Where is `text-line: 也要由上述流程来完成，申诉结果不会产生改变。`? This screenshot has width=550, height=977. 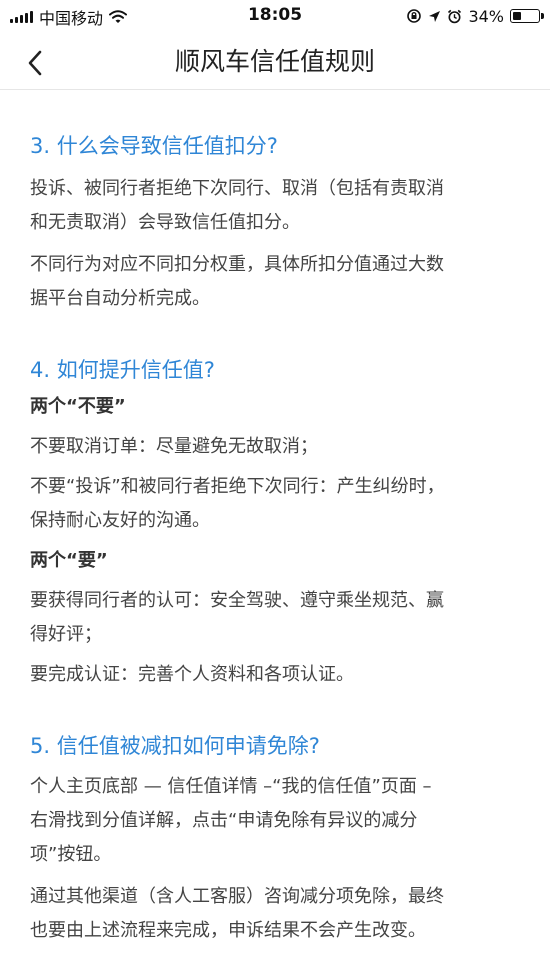
text-line: 也要由上述流程来完成，申诉结果不会产生改变。 is located at coordinates (228, 930).